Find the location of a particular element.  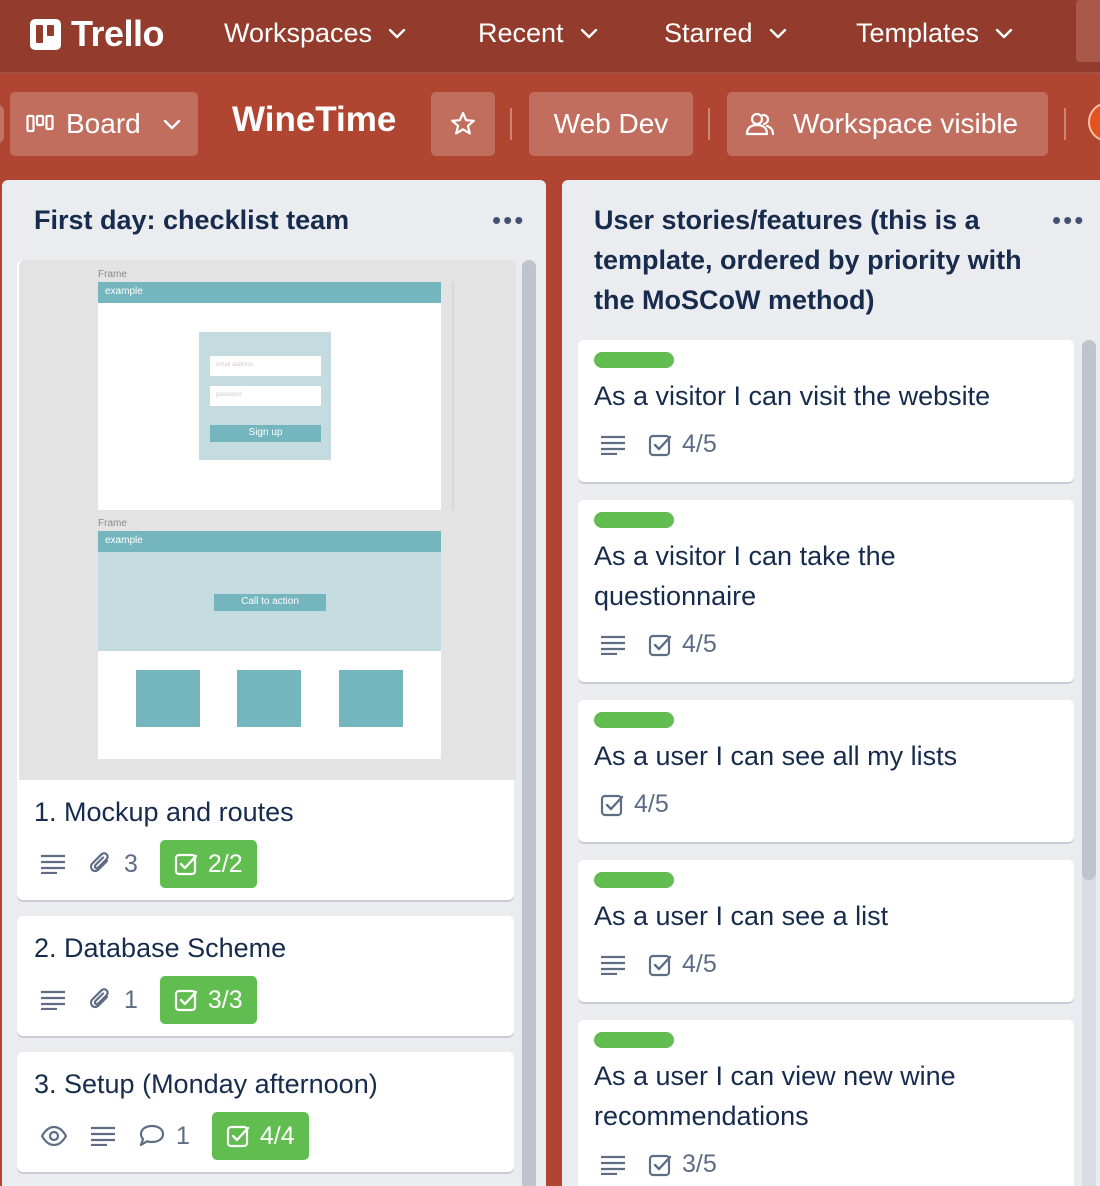

checklist-badge-complete: 4/4 is located at coordinates (260, 1136).